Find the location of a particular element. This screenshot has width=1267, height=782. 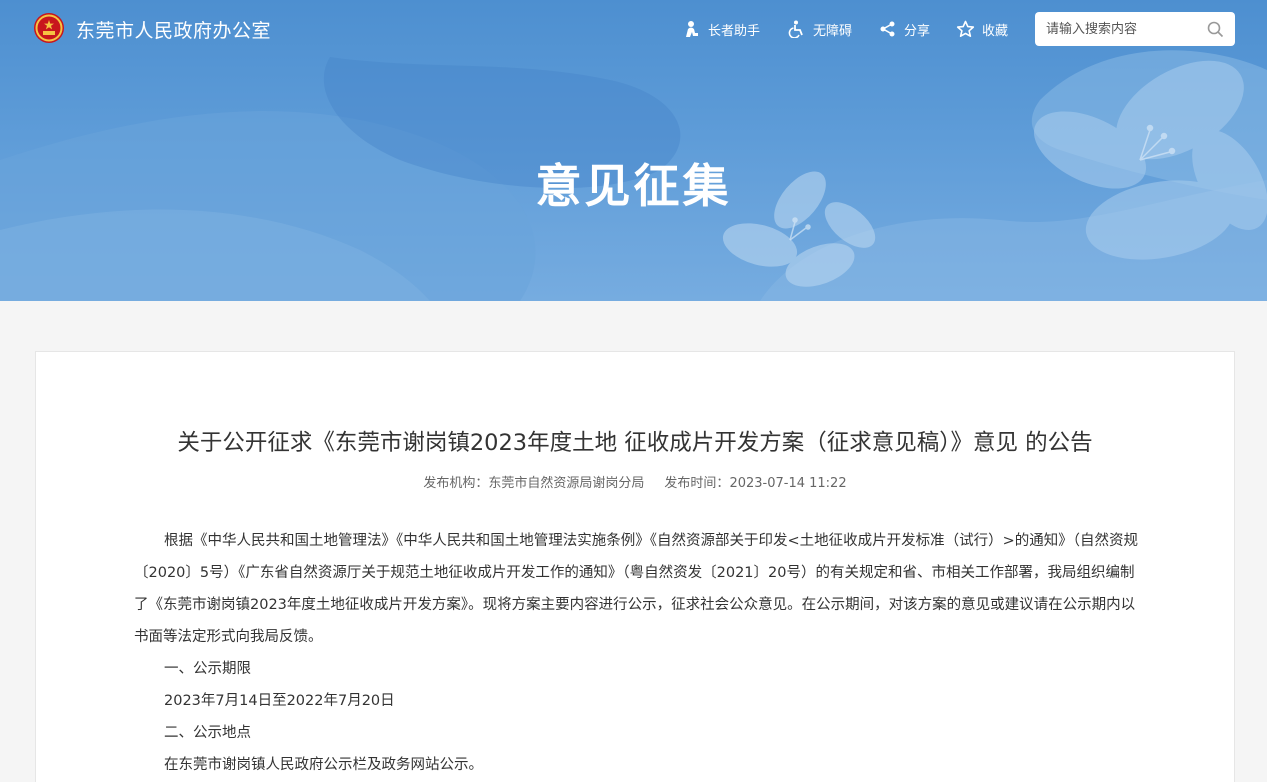

elder-assistant-button: 长者助手 is located at coordinates (721, 29).